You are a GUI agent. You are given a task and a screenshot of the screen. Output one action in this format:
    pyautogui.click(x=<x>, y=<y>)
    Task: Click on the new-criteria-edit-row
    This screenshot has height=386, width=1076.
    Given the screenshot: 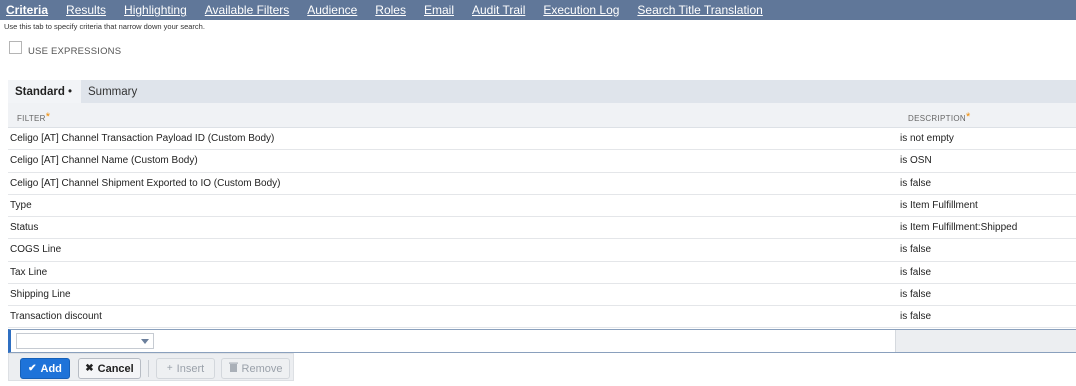 What is the action you would take?
    pyautogui.click(x=542, y=341)
    